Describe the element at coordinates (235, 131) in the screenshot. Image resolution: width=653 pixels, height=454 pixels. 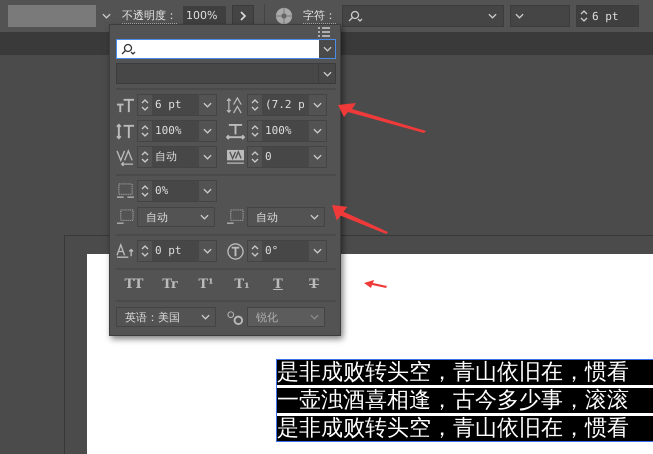
I see `horizontal-scale-icon` at that location.